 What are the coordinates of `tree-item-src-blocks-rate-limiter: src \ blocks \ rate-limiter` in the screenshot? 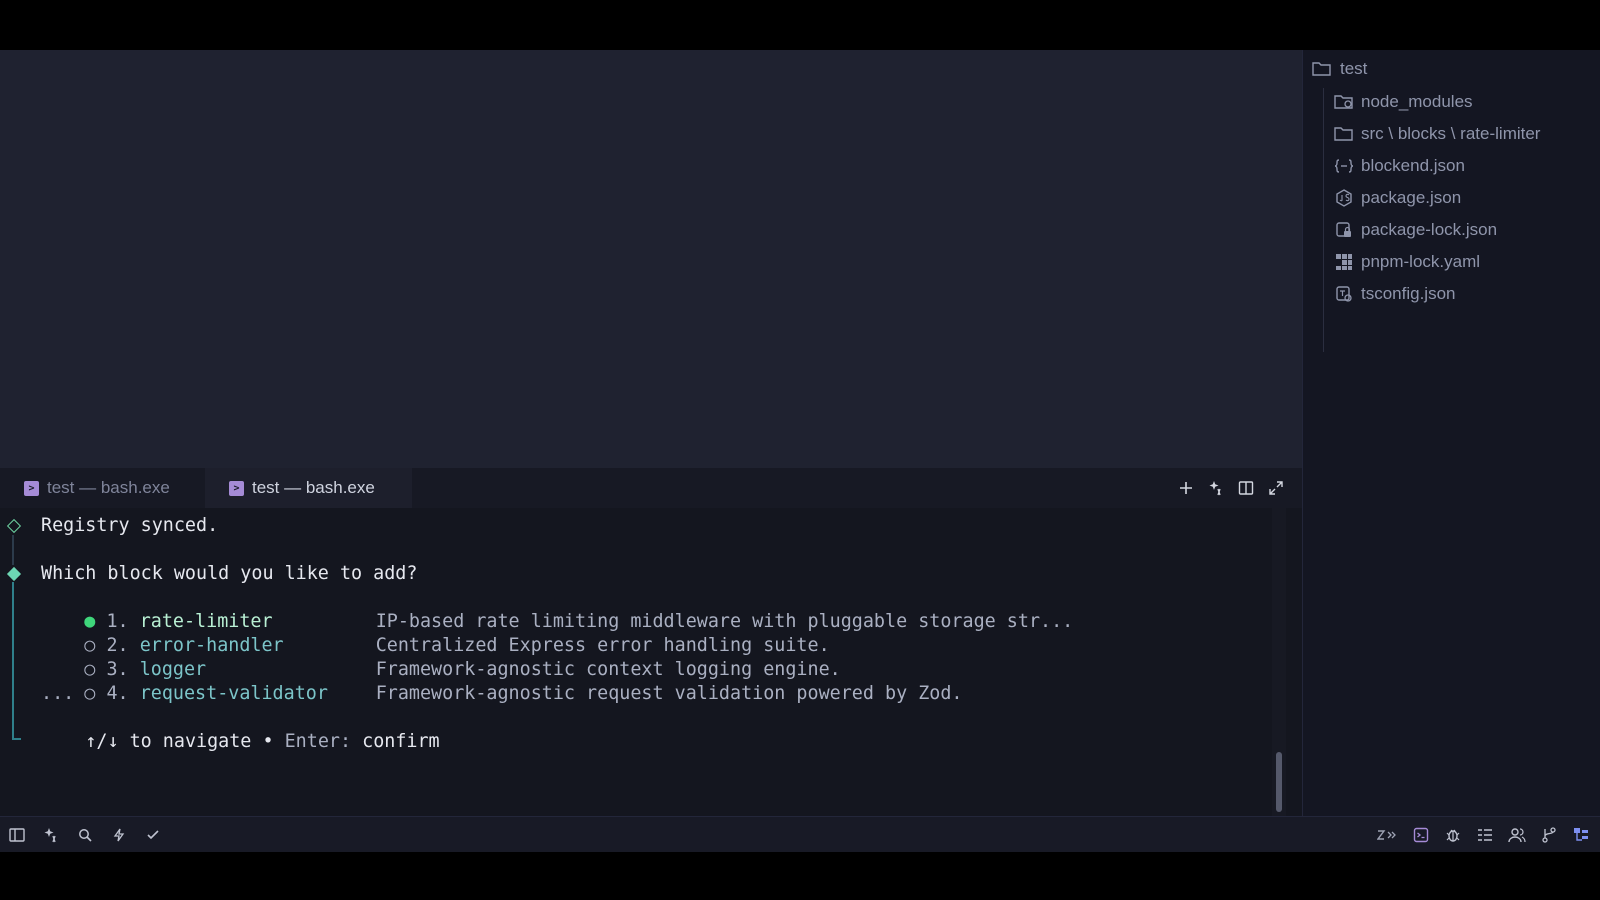 It's located at (1436, 134).